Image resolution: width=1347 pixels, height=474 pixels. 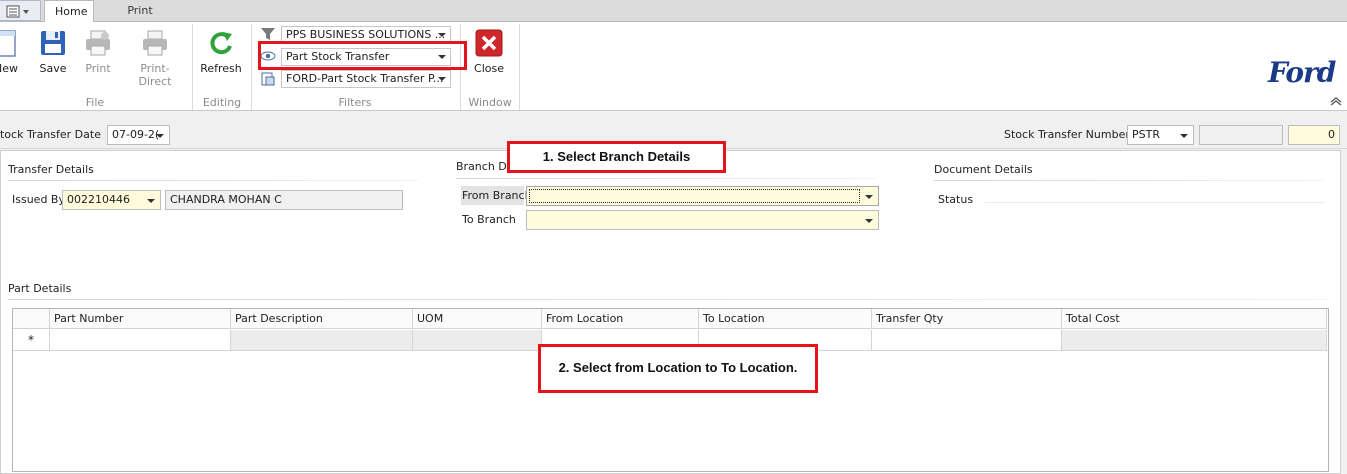 I want to click on status-value, so click(x=1155, y=202).